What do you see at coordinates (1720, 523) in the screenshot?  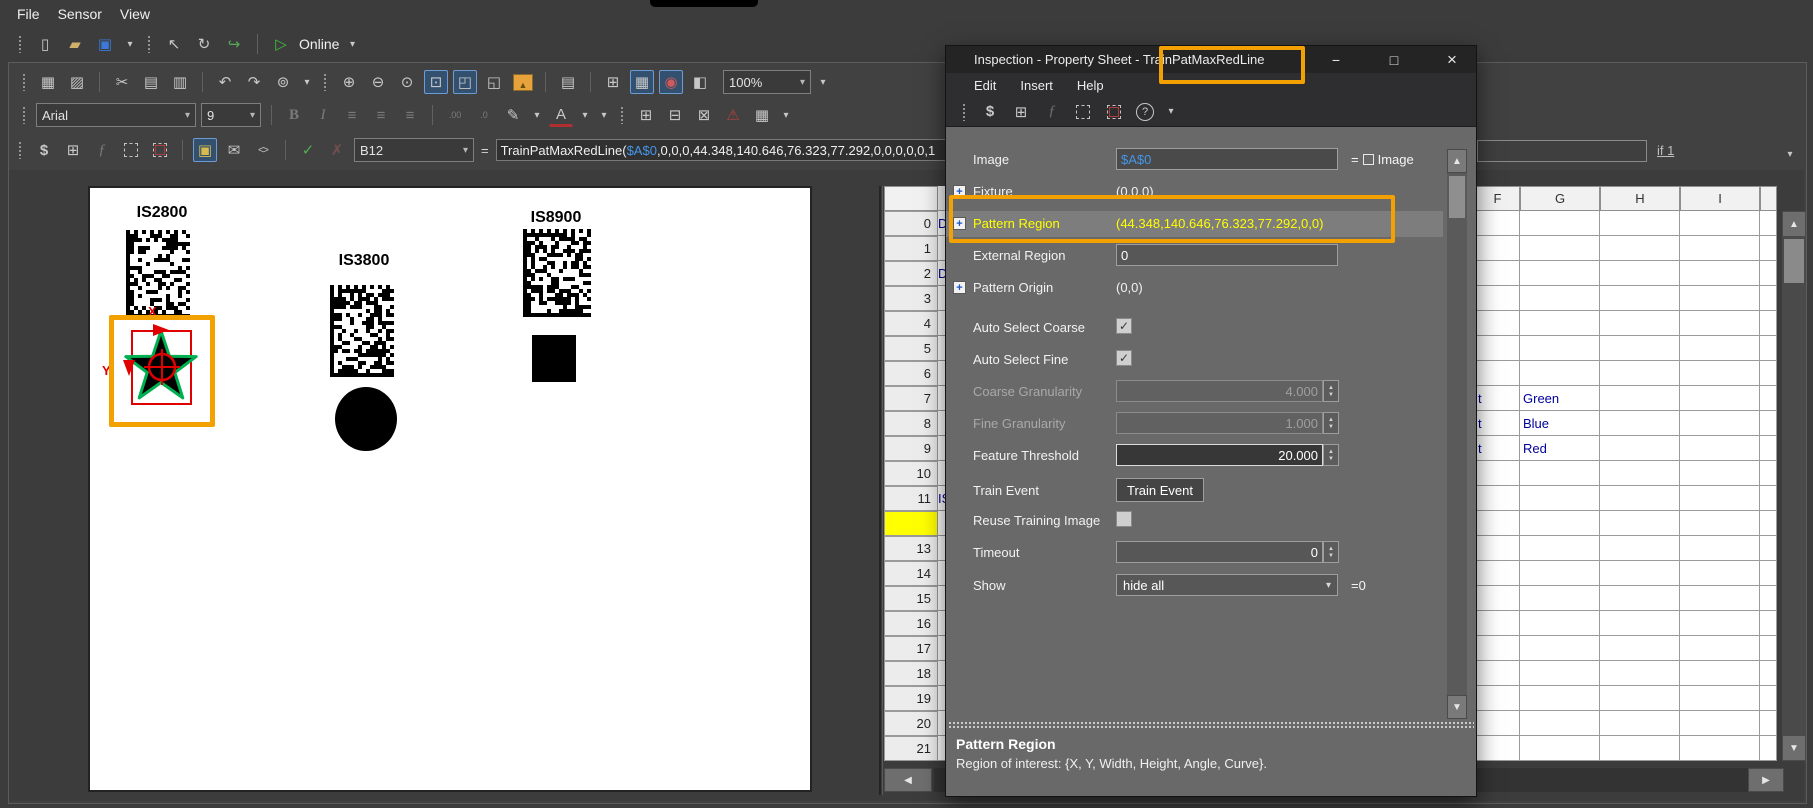 I see `sheet-cell-I12` at bounding box center [1720, 523].